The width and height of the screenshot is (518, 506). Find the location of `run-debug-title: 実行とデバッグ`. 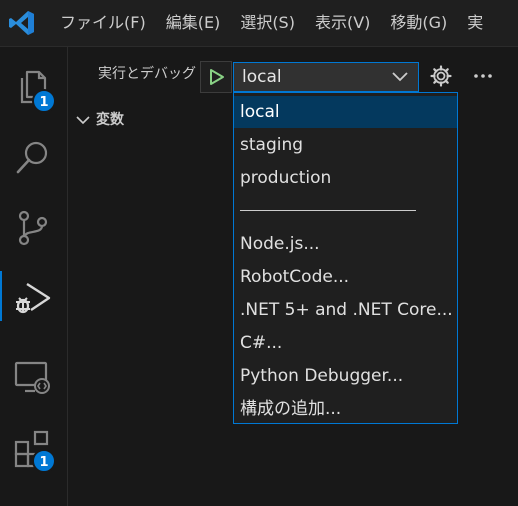

run-debug-title: 実行とデバッグ is located at coordinates (147, 74).